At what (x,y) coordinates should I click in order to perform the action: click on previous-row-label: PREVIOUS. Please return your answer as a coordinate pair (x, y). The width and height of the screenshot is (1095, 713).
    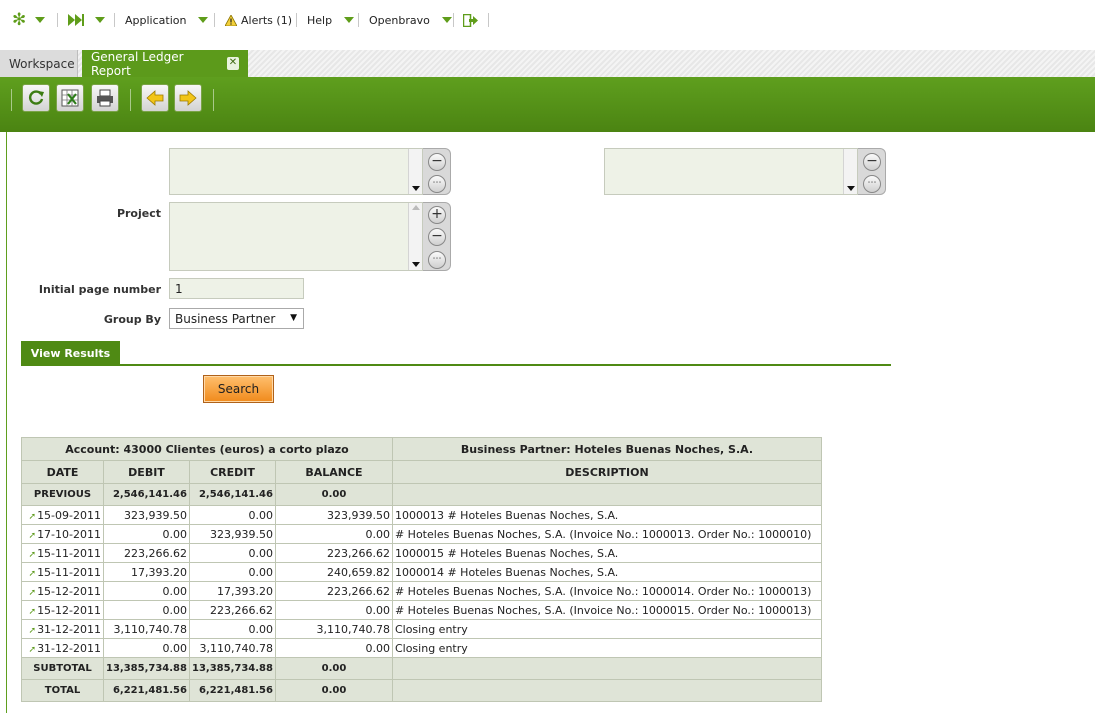
    Looking at the image, I should click on (62, 494).